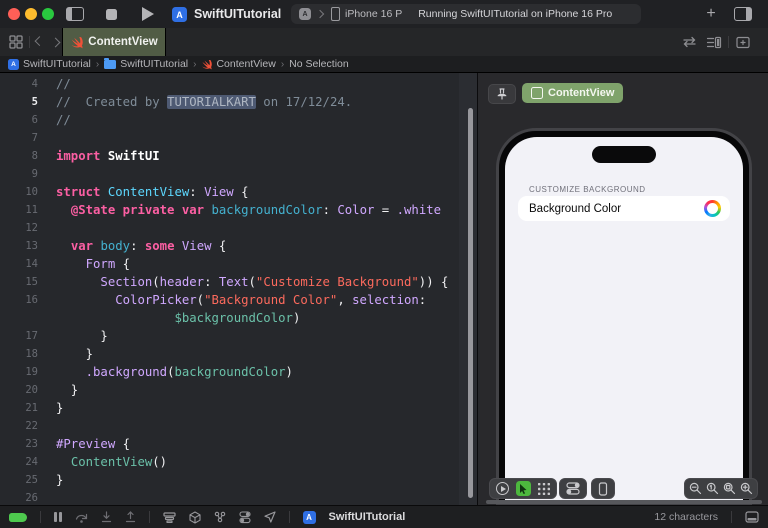 Image resolution: width=768 pixels, height=528 pixels. I want to click on zoom-out-button, so click(695, 488).